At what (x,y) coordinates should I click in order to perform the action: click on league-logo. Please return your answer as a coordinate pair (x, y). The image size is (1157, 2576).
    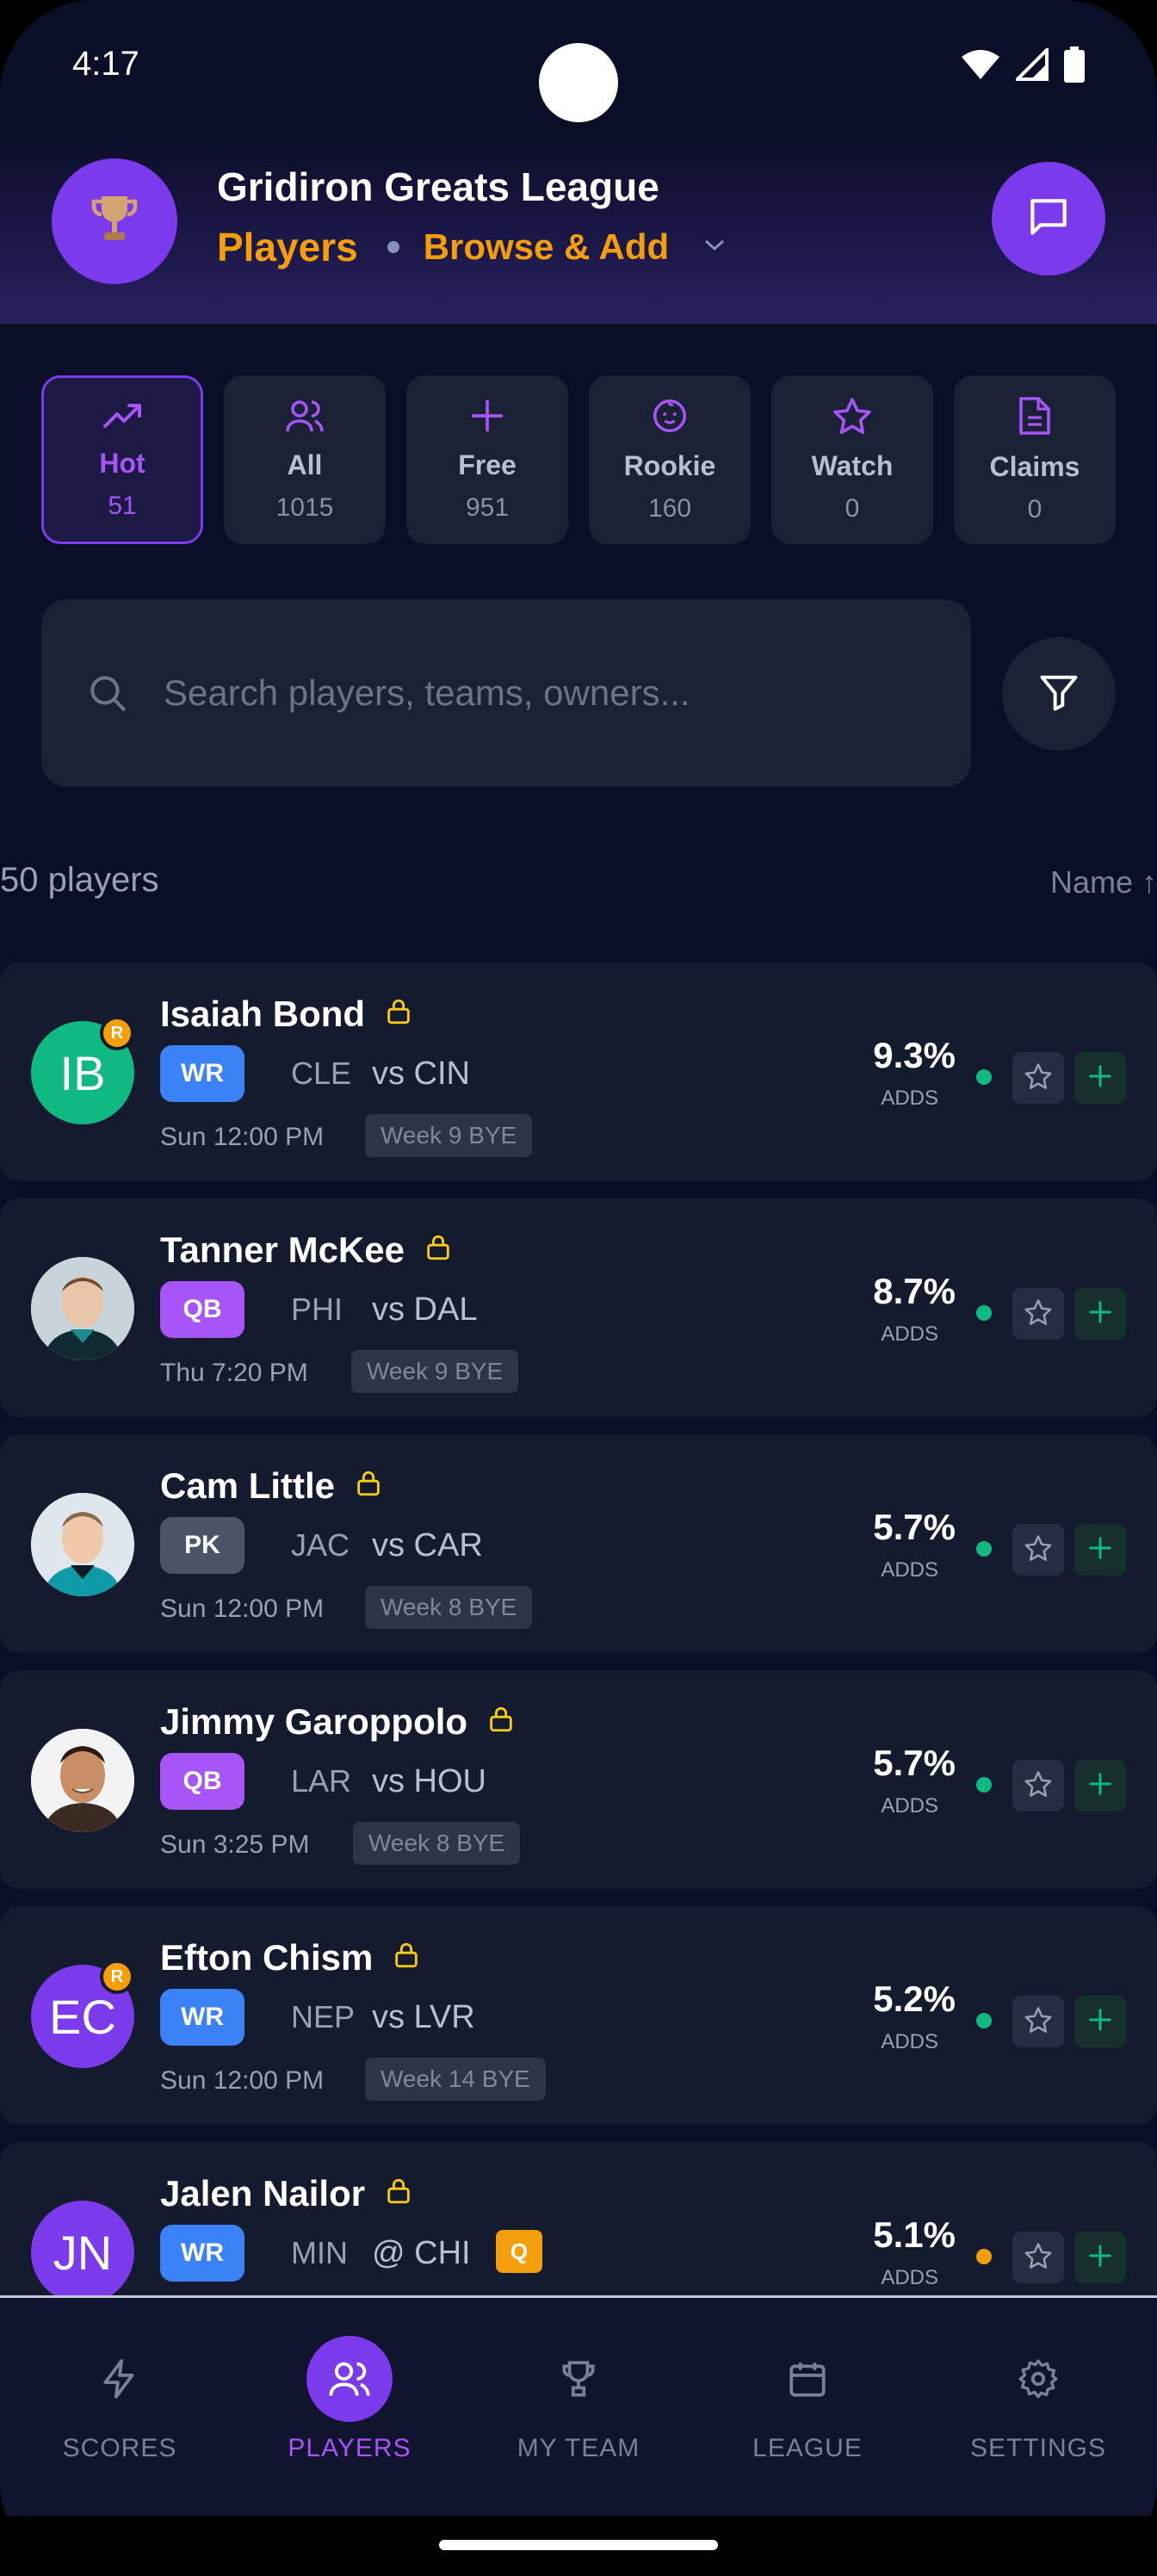
    Looking at the image, I should click on (114, 221).